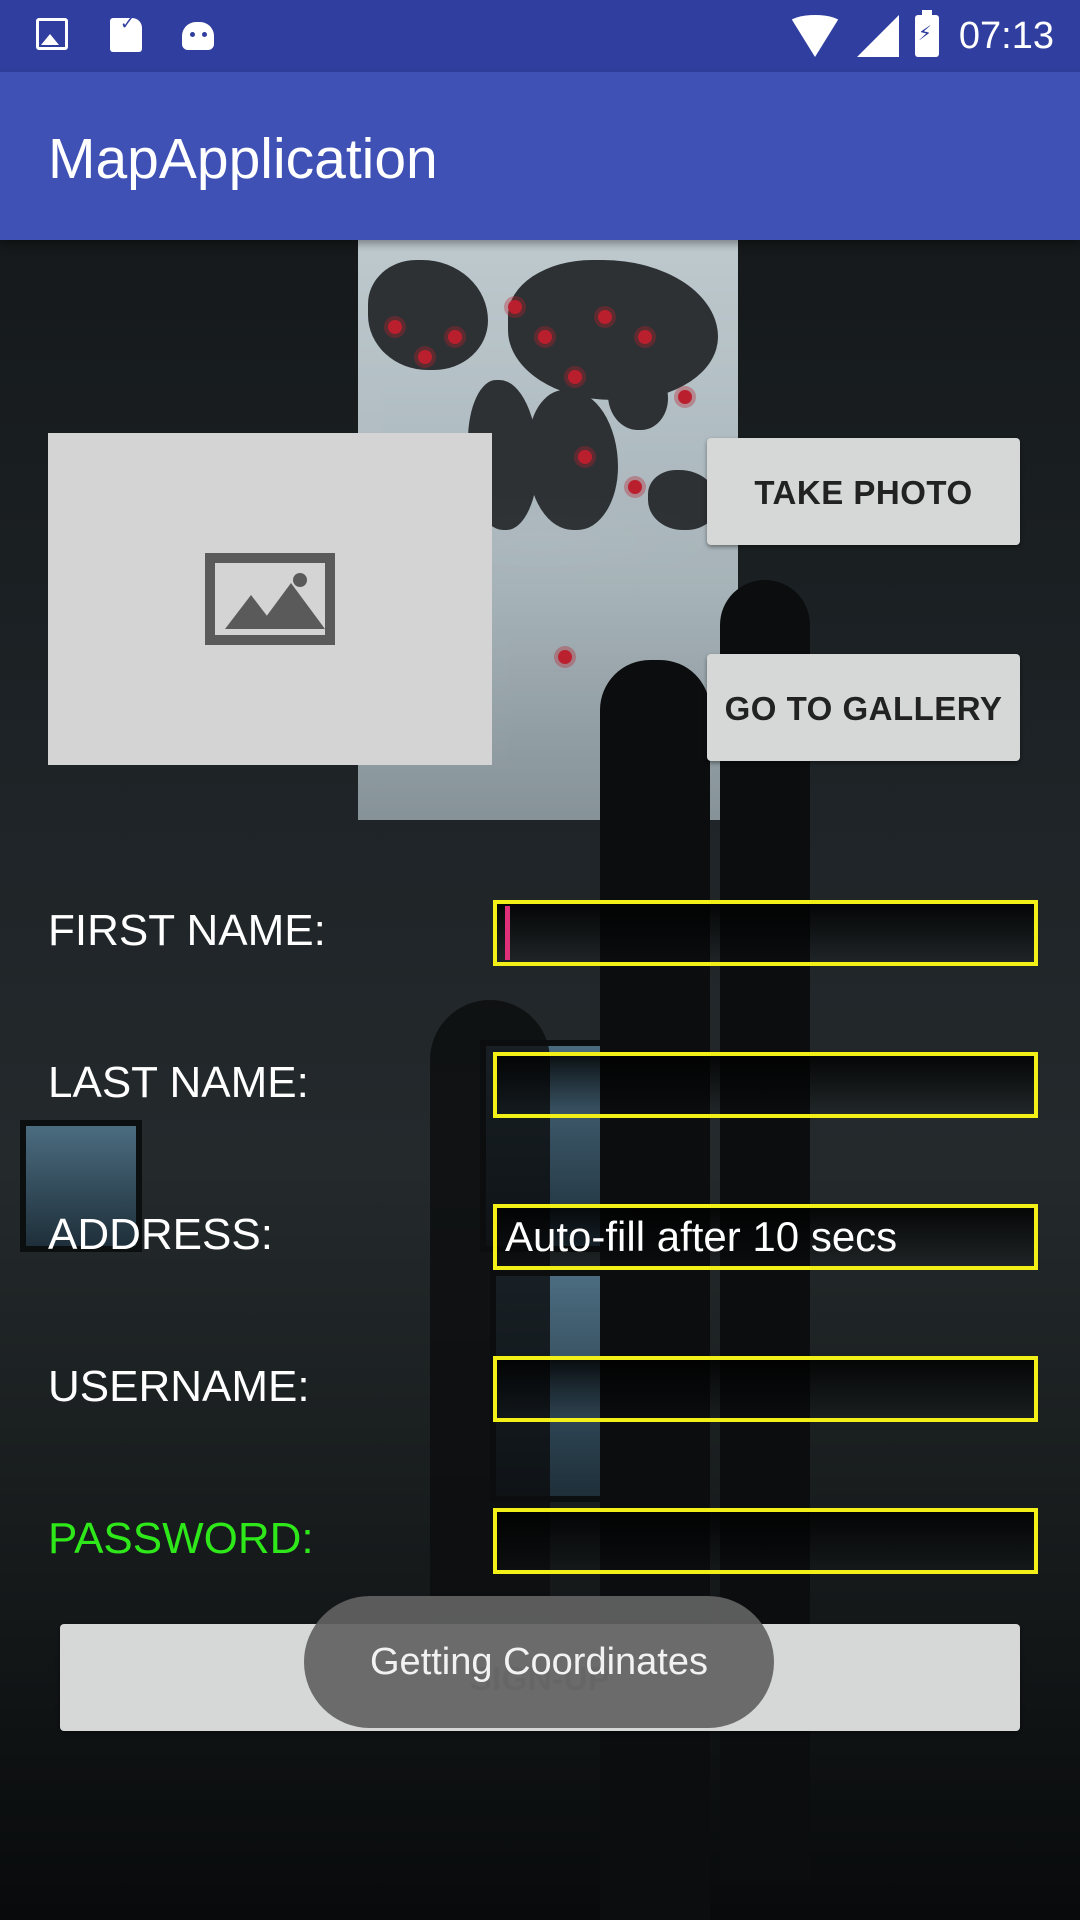  I want to click on address-input, so click(765, 1237).